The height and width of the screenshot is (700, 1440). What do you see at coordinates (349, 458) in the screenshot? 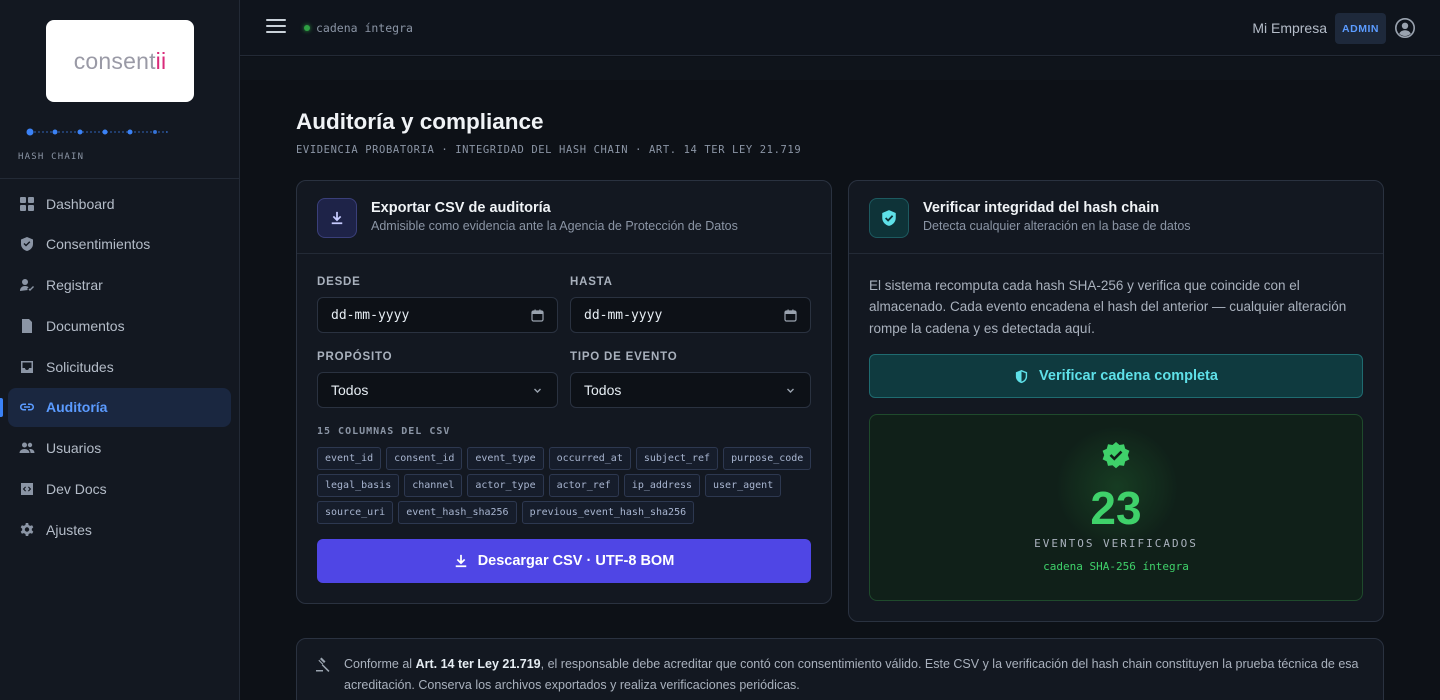
I see `column-chip: event_id` at bounding box center [349, 458].